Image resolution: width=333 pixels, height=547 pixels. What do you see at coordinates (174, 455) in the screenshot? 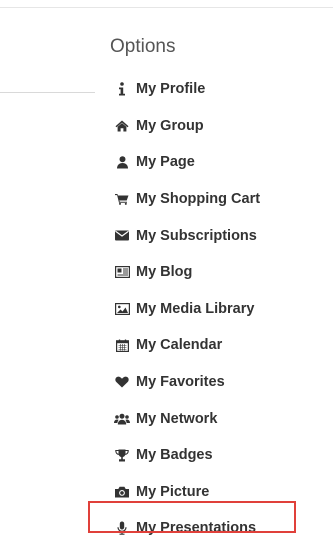
I see `menu-item-label: My Badges` at bounding box center [174, 455].